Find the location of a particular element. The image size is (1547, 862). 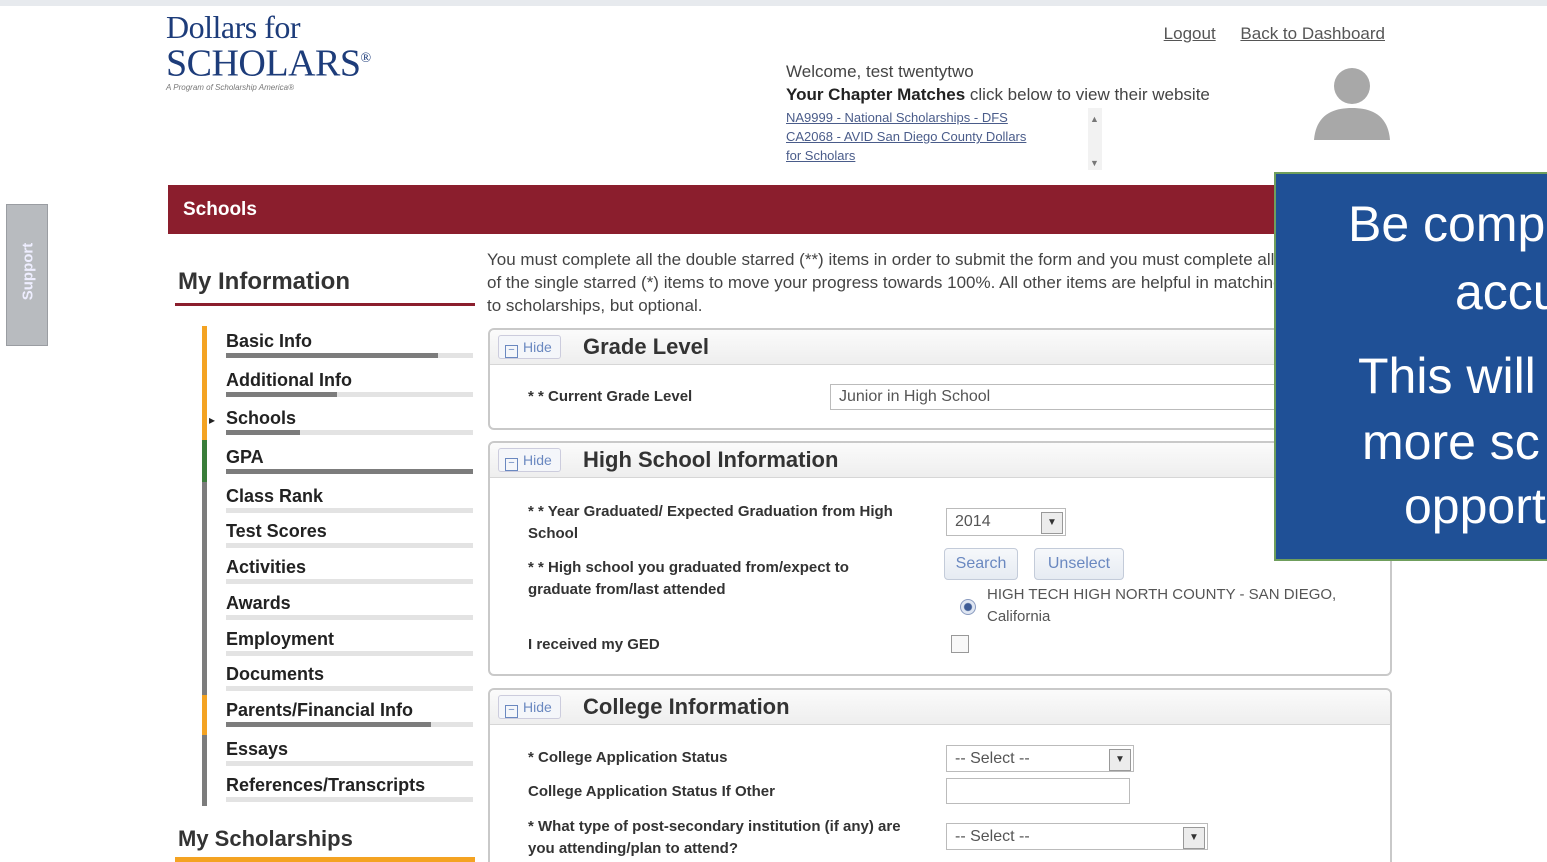

college-status-other-label: College Application Status If Other is located at coordinates (651, 791).